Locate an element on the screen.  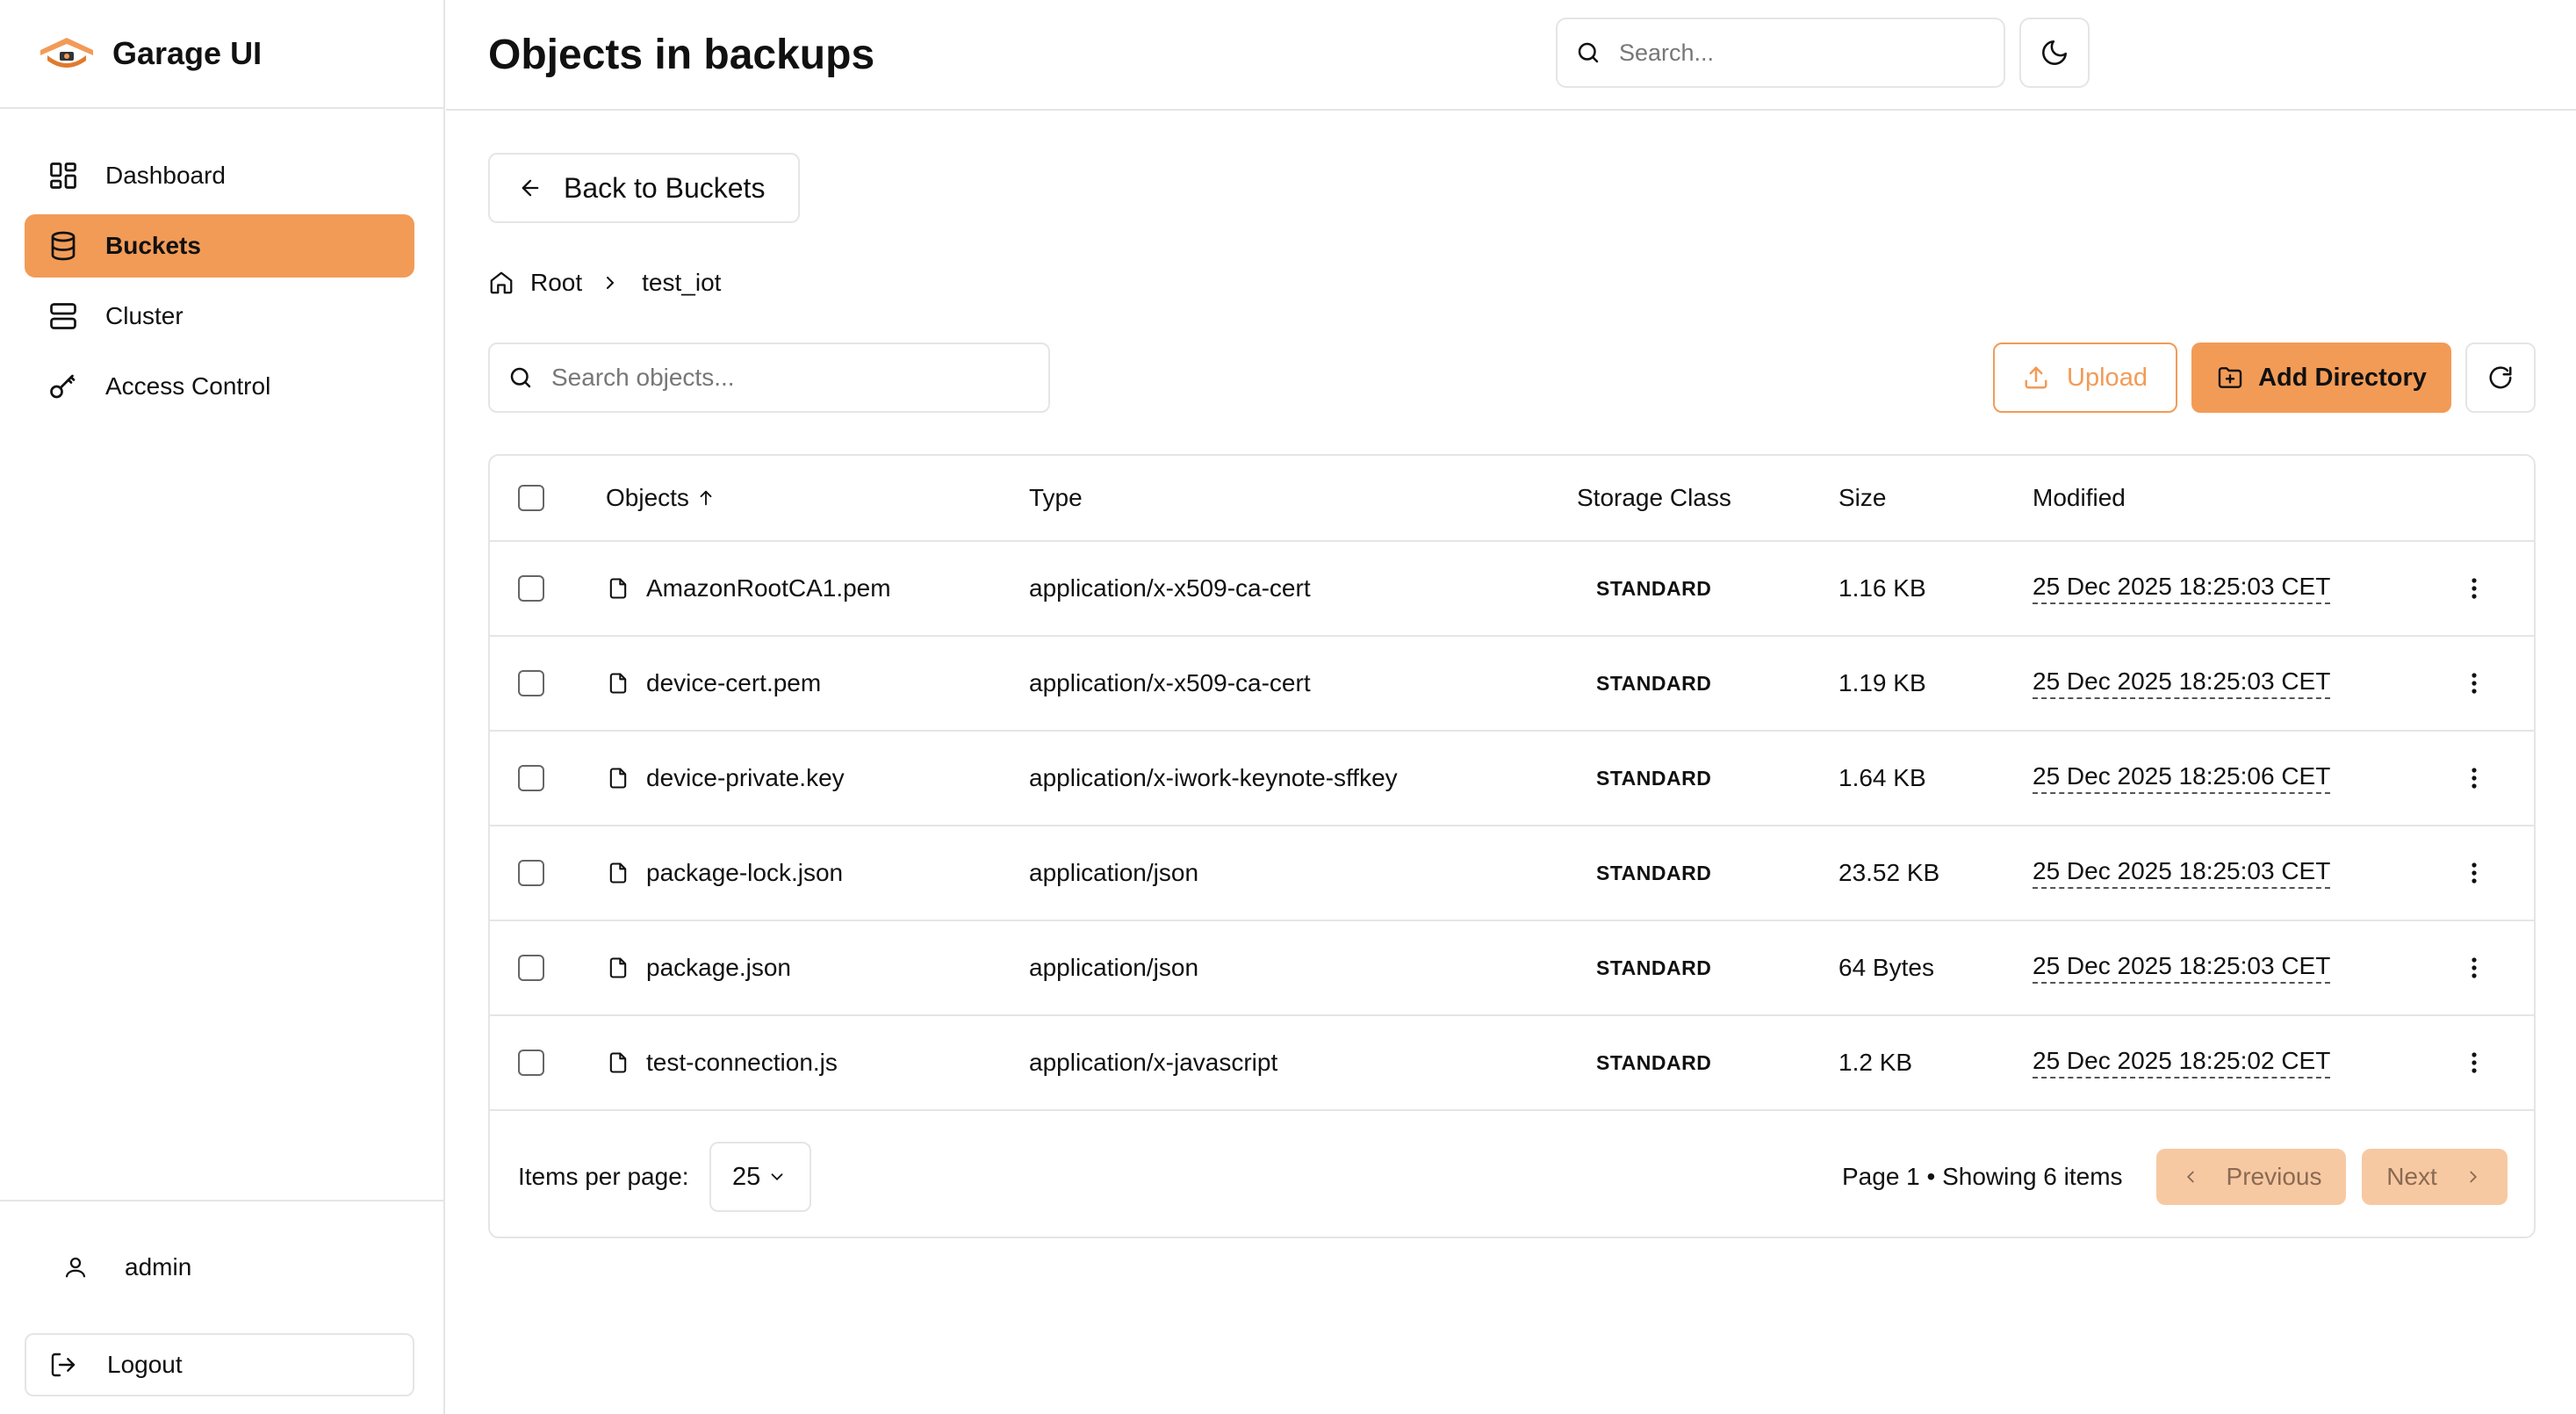
theme-toggle-button is located at coordinates (2054, 53).